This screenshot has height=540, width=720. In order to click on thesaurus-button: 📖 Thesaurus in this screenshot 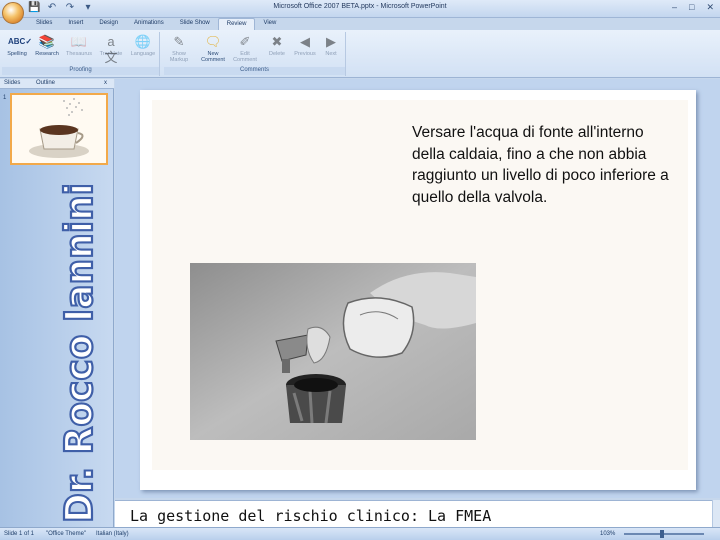, I will do `click(79, 45)`.